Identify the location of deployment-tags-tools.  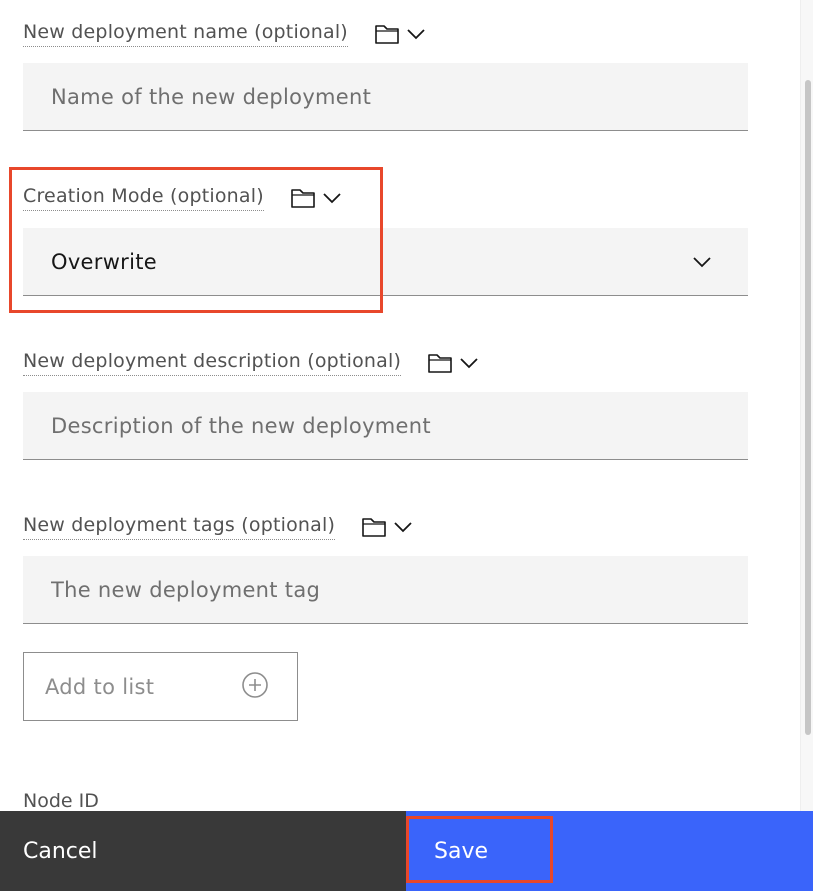
(387, 527).